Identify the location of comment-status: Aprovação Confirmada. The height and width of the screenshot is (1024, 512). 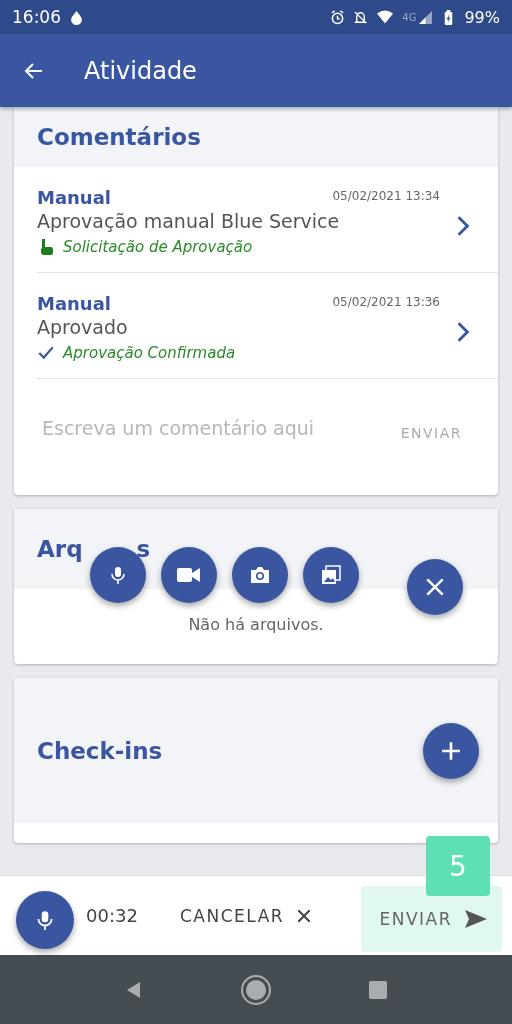
(149, 353).